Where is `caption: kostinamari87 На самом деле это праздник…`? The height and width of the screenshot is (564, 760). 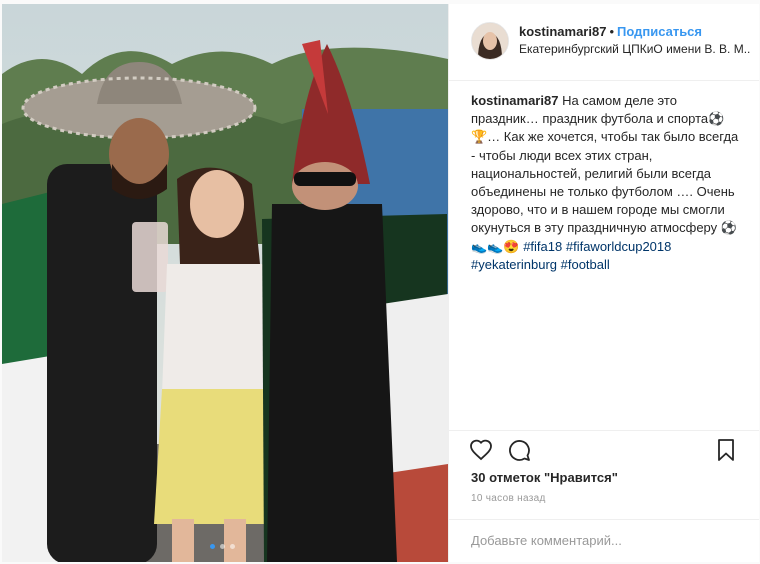
caption: kostinamari87 На самом деле это праздник… is located at coordinates (607, 183).